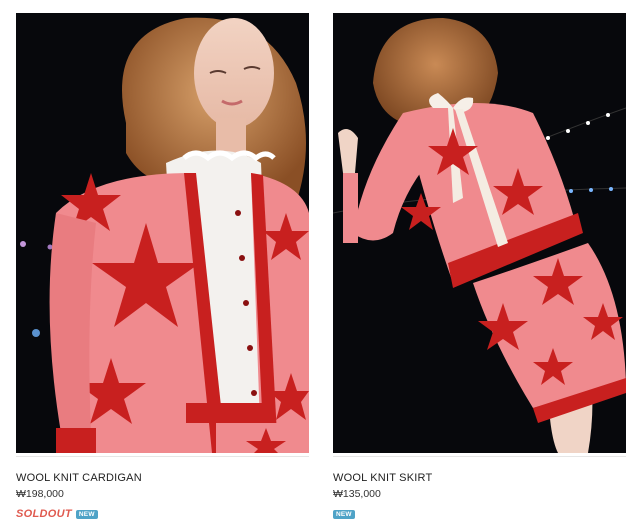  Describe the element at coordinates (162, 514) in the screenshot. I see `badge-row: SOLDOUT NEW` at that location.